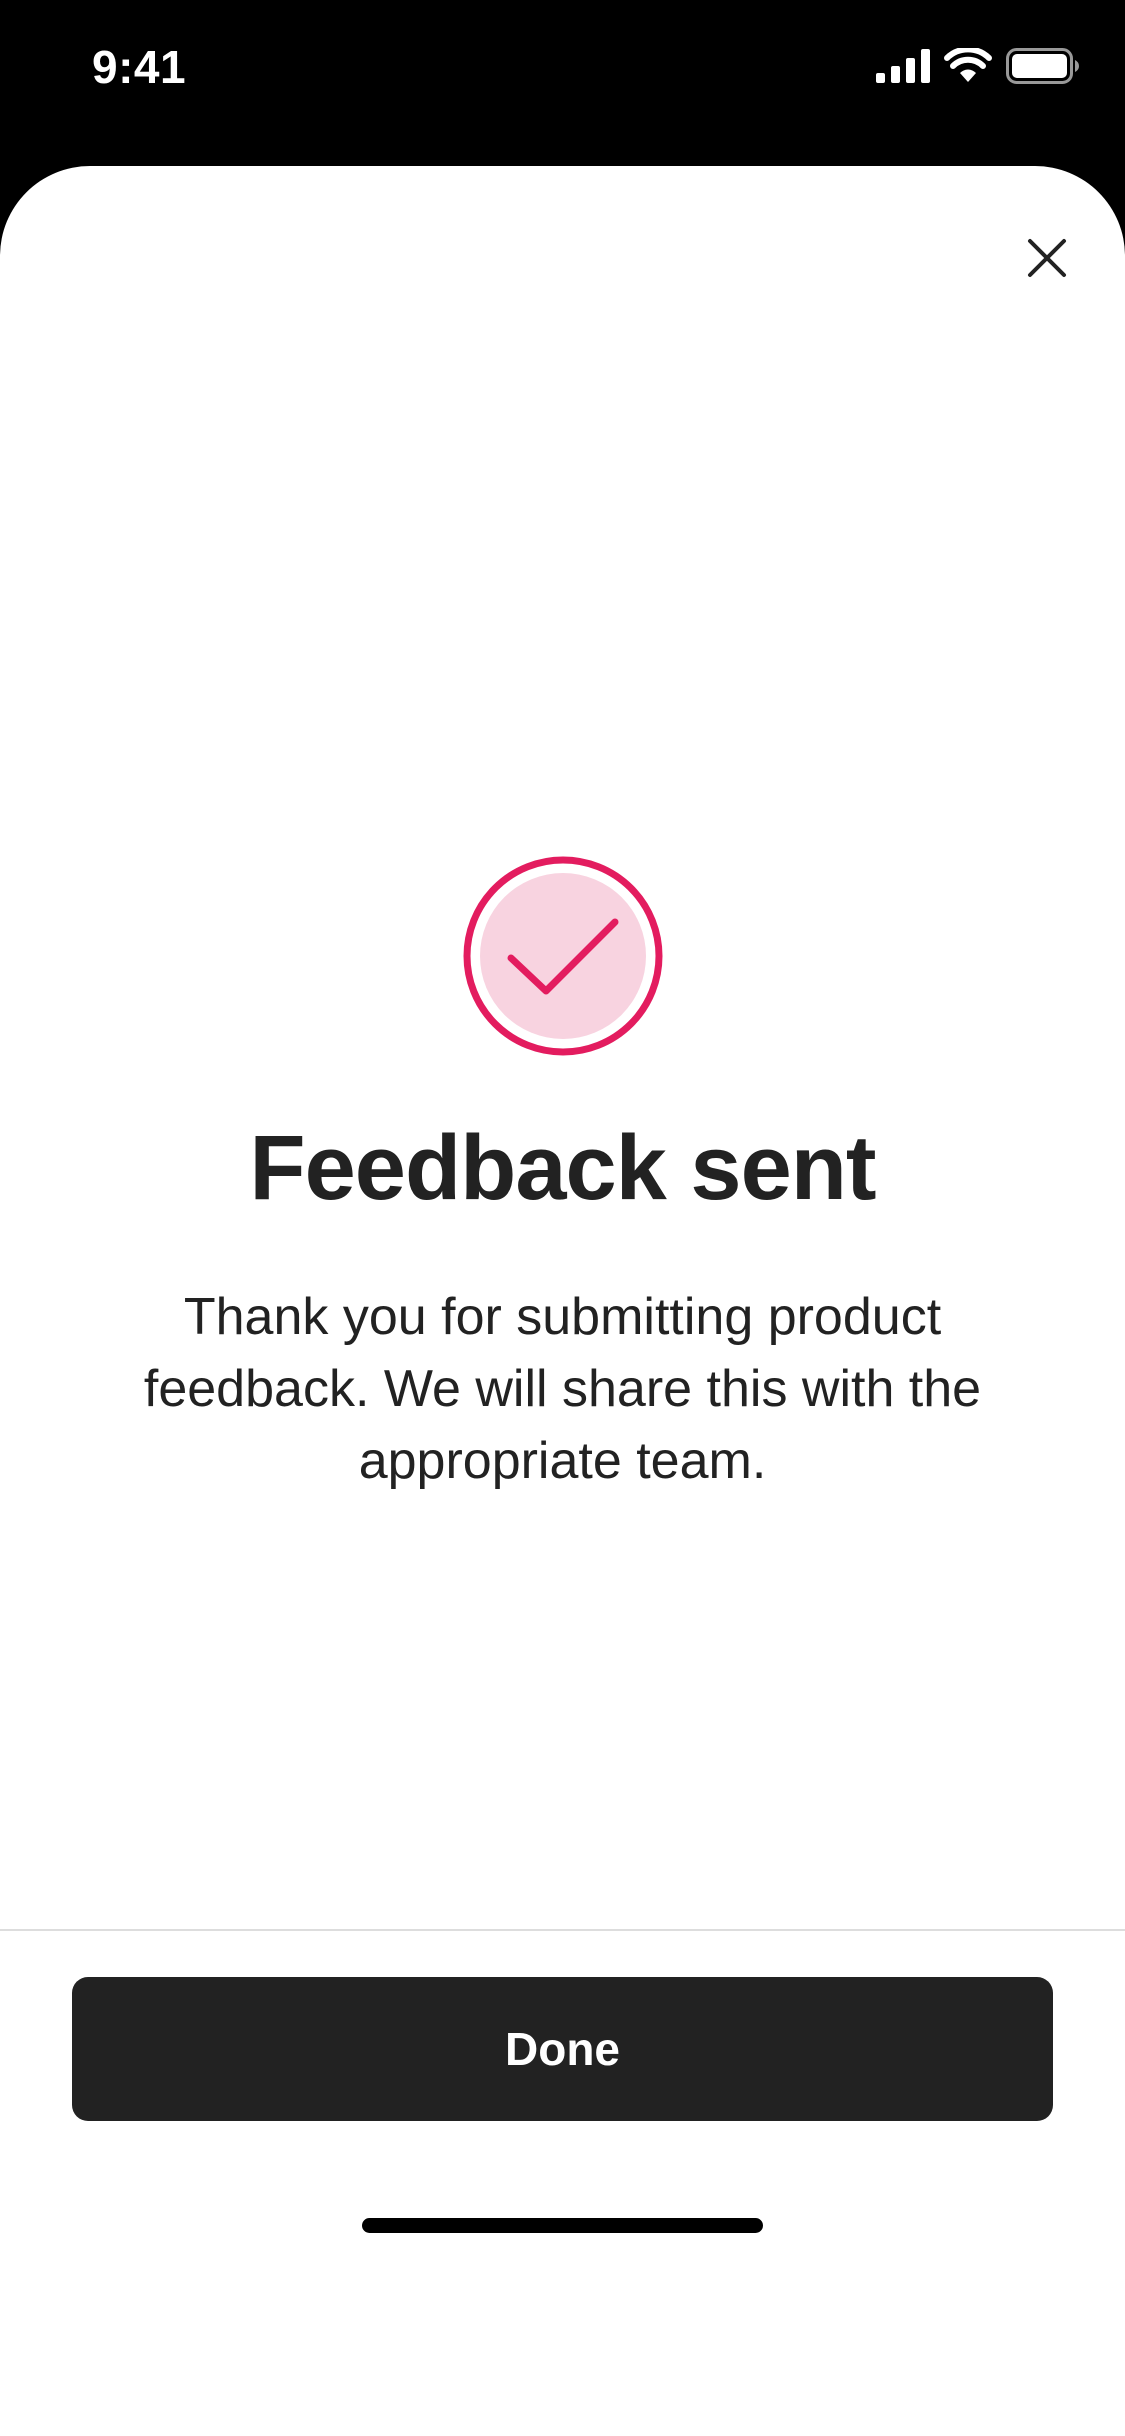 The image size is (1125, 2436). I want to click on status-icons, so click(978, 67).